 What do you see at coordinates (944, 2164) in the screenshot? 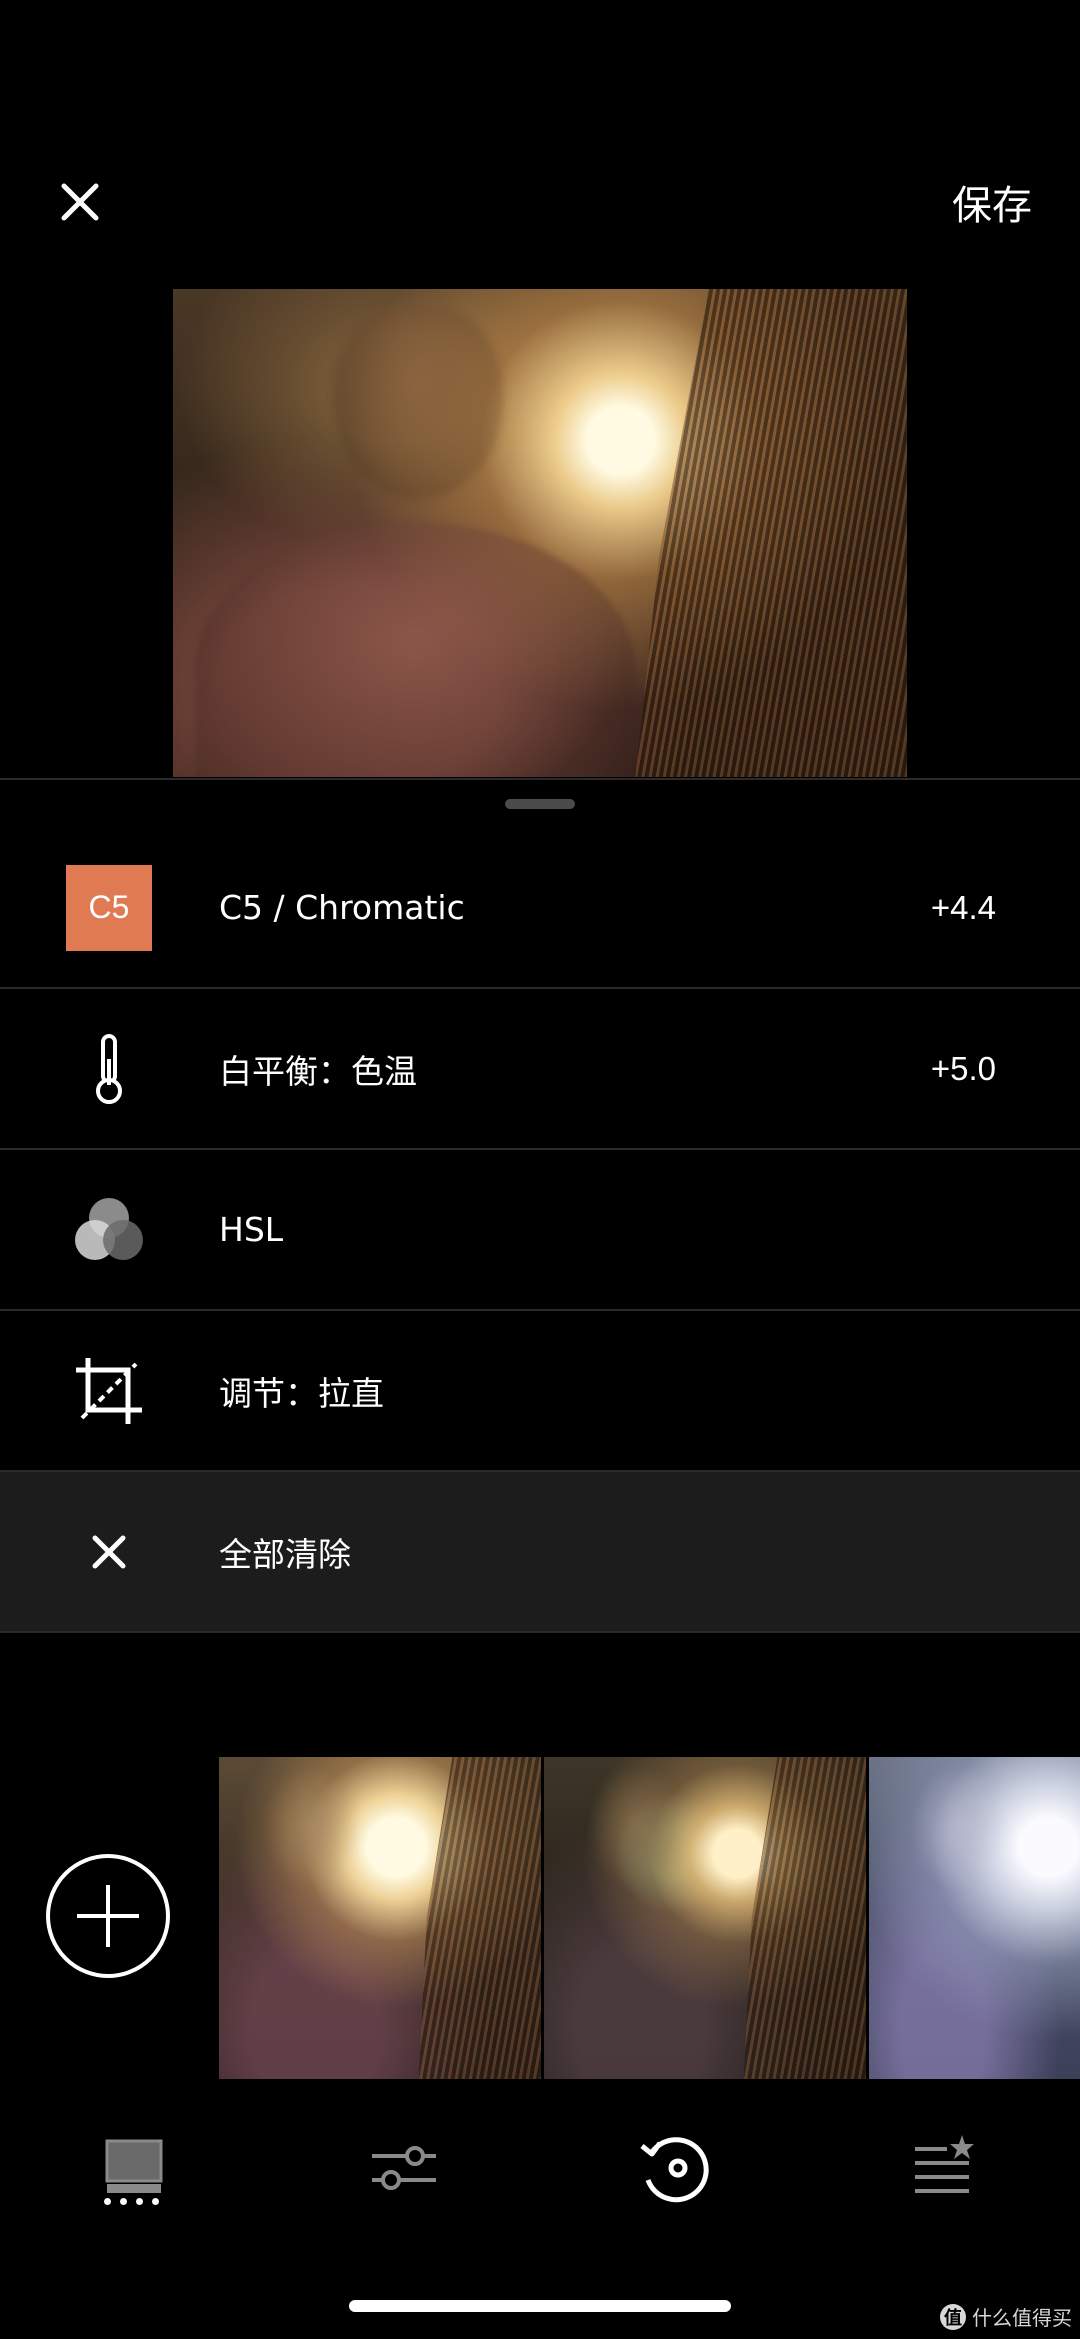
I see `recipes-star-icon` at bounding box center [944, 2164].